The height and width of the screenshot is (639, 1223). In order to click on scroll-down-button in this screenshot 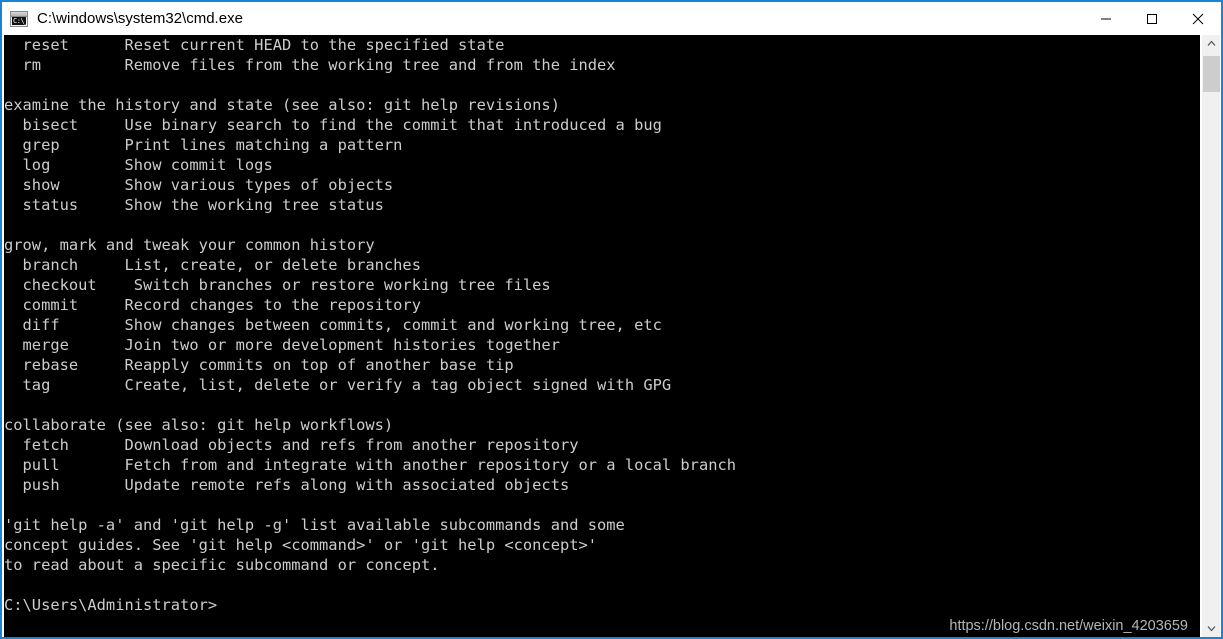, I will do `click(1211, 628)`.